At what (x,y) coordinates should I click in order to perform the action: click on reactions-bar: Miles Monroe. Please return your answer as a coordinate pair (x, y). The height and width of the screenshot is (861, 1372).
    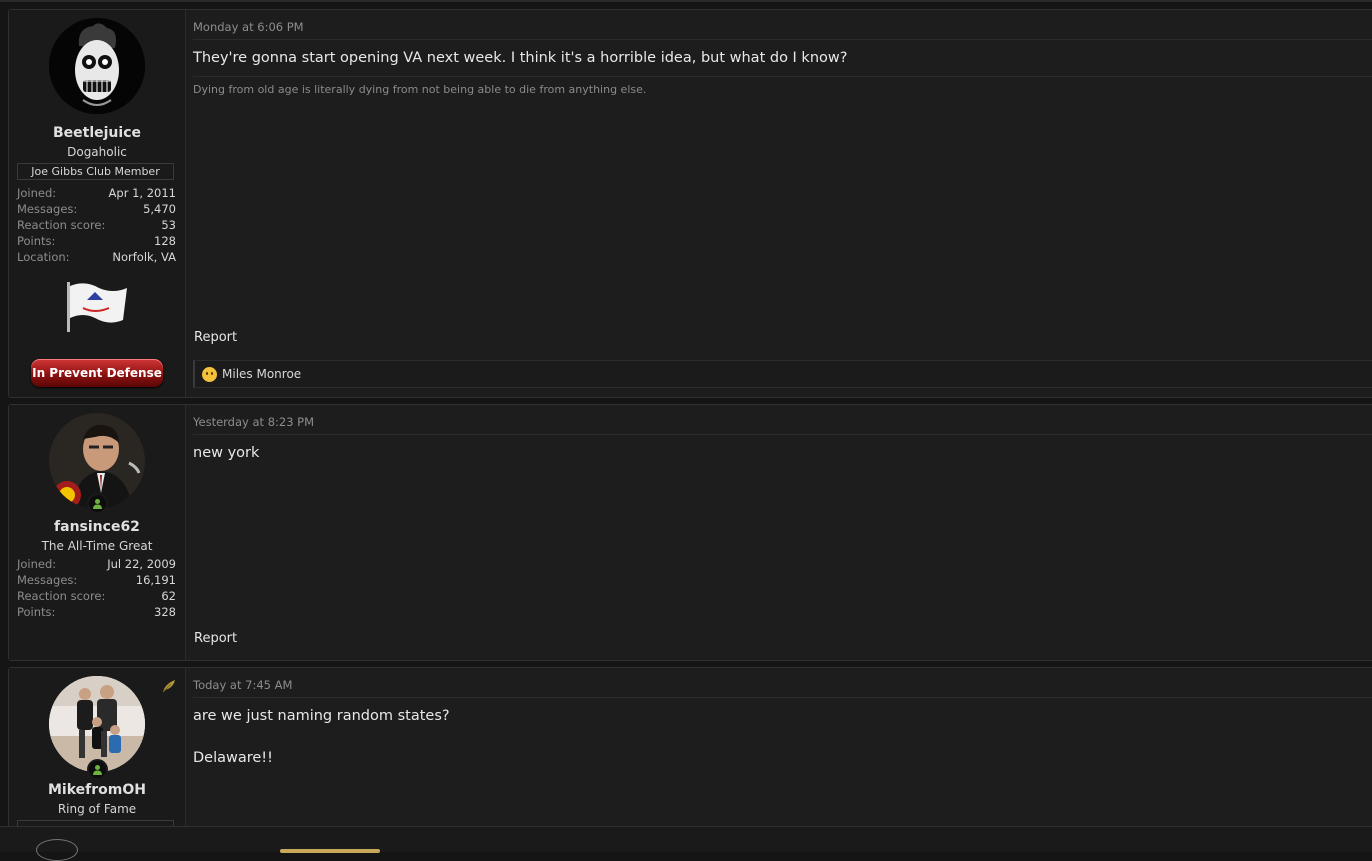
    Looking at the image, I should click on (782, 374).